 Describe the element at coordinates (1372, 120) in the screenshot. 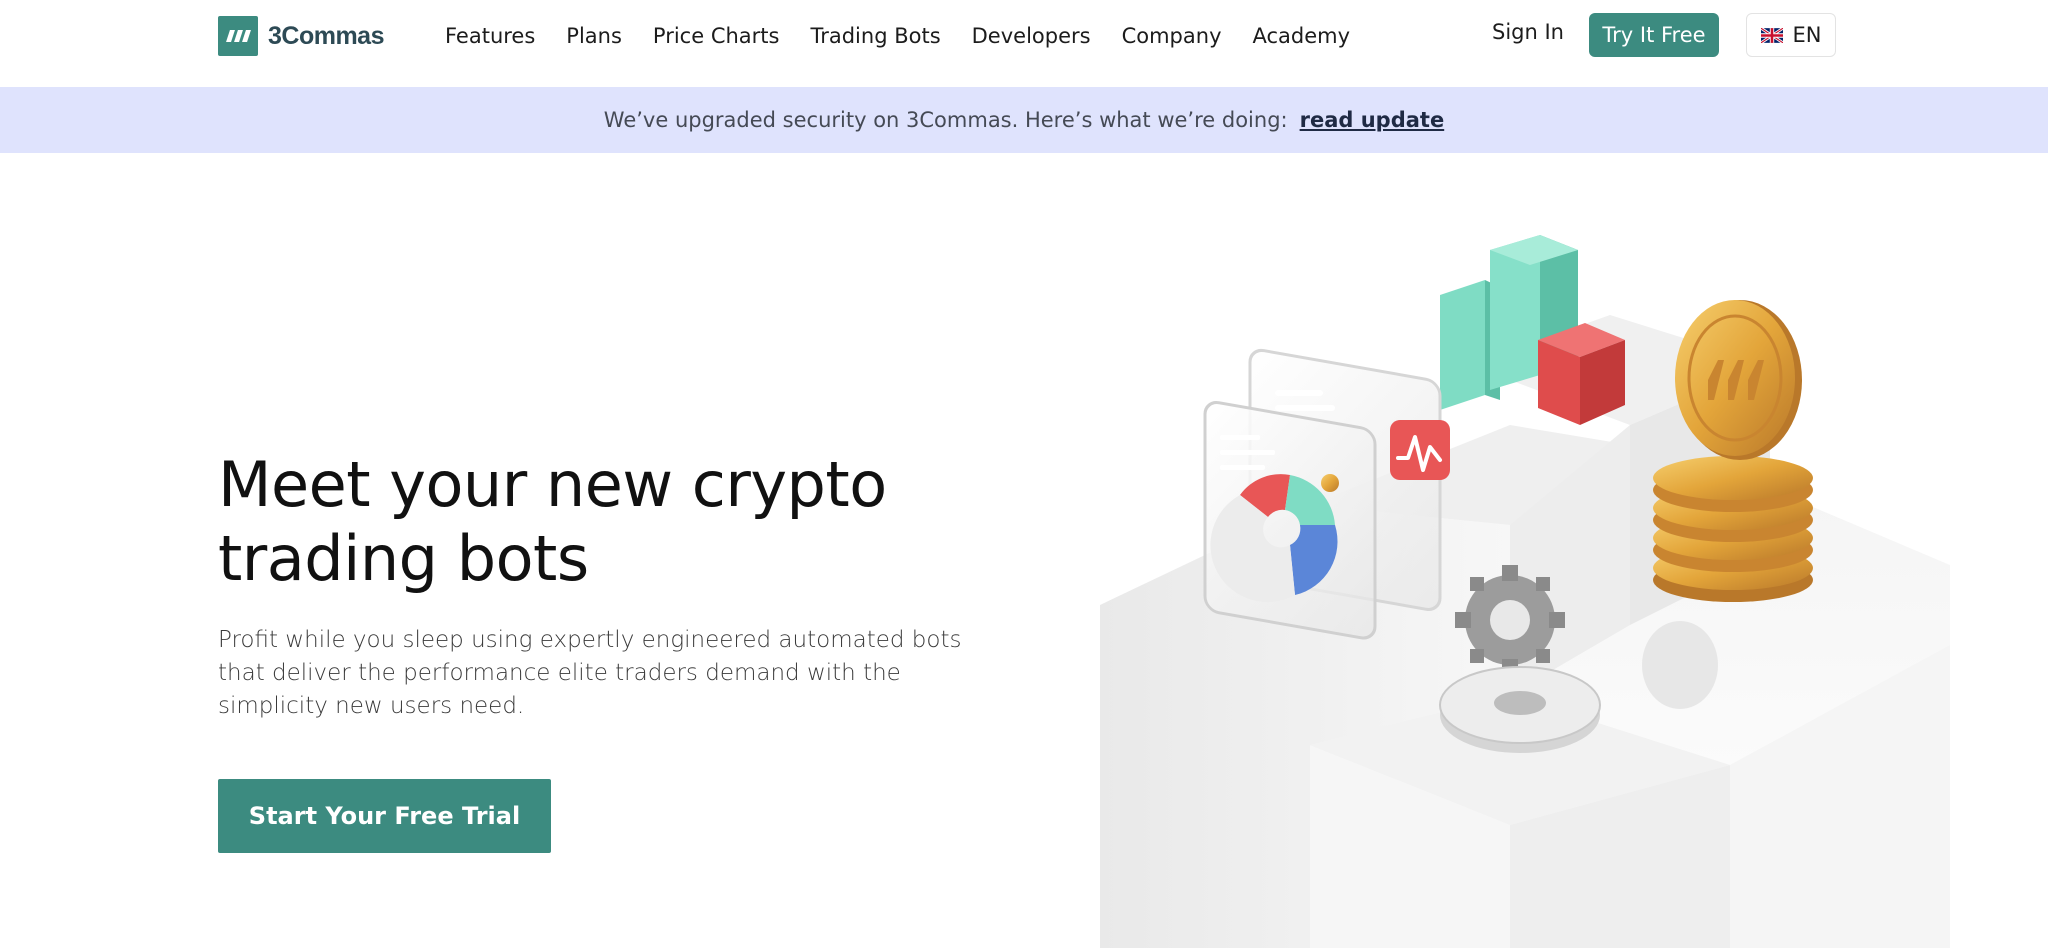

I see `read-update-link: read update` at that location.